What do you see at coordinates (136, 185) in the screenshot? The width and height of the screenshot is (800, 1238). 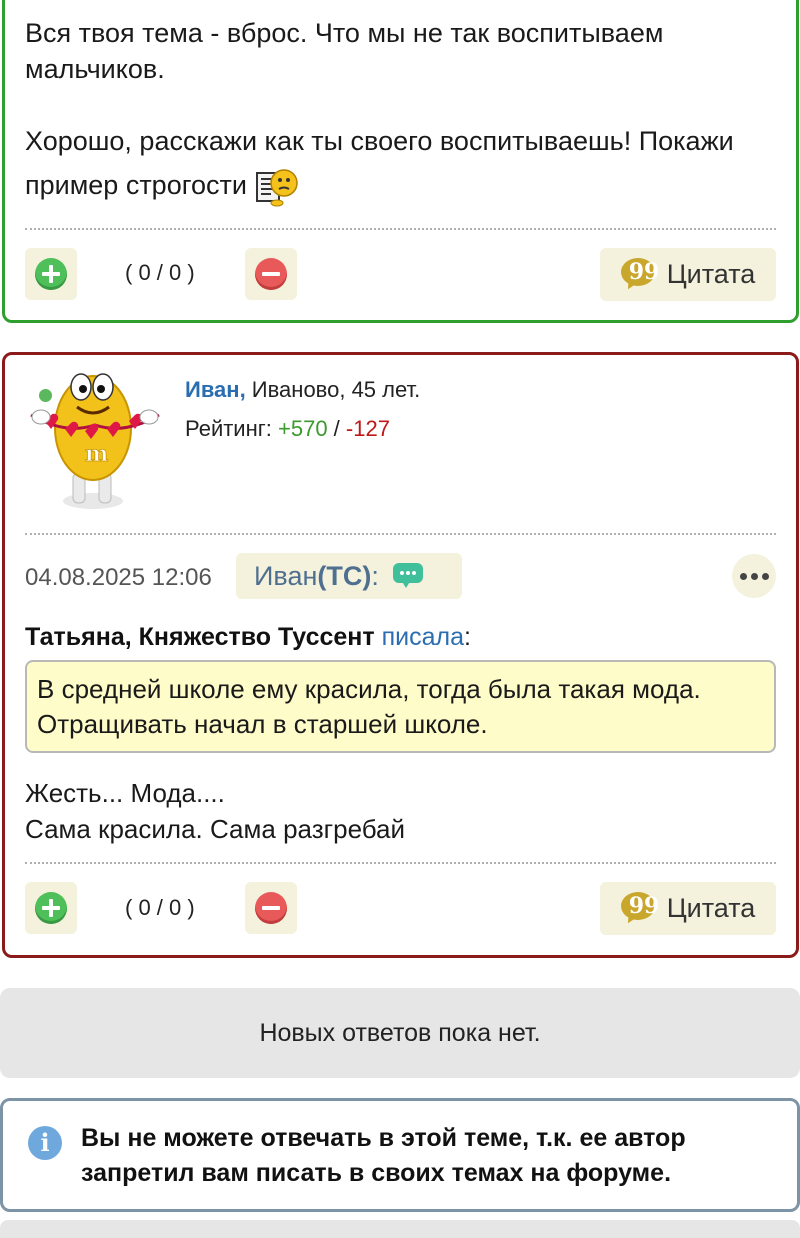 I see `post-text: пример строгости` at bounding box center [136, 185].